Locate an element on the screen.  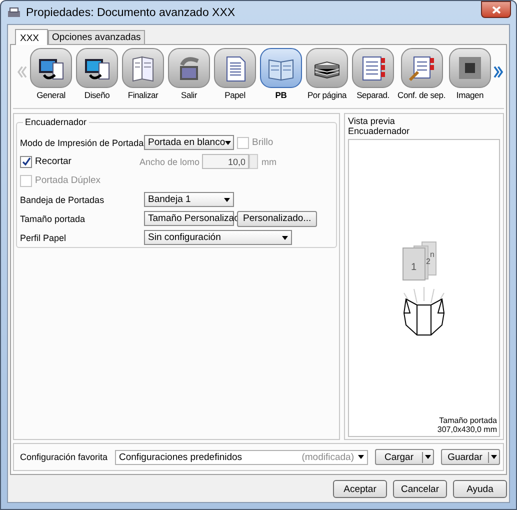
dropdown: Bandeja 1 is located at coordinates (189, 199).